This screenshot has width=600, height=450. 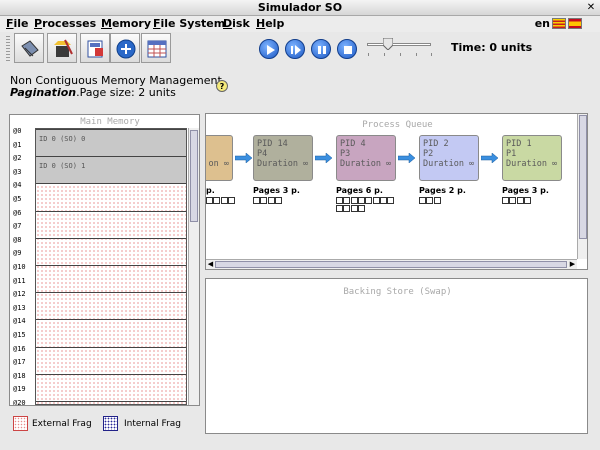 What do you see at coordinates (397, 125) in the screenshot?
I see `process-queue-title: Process Queue` at bounding box center [397, 125].